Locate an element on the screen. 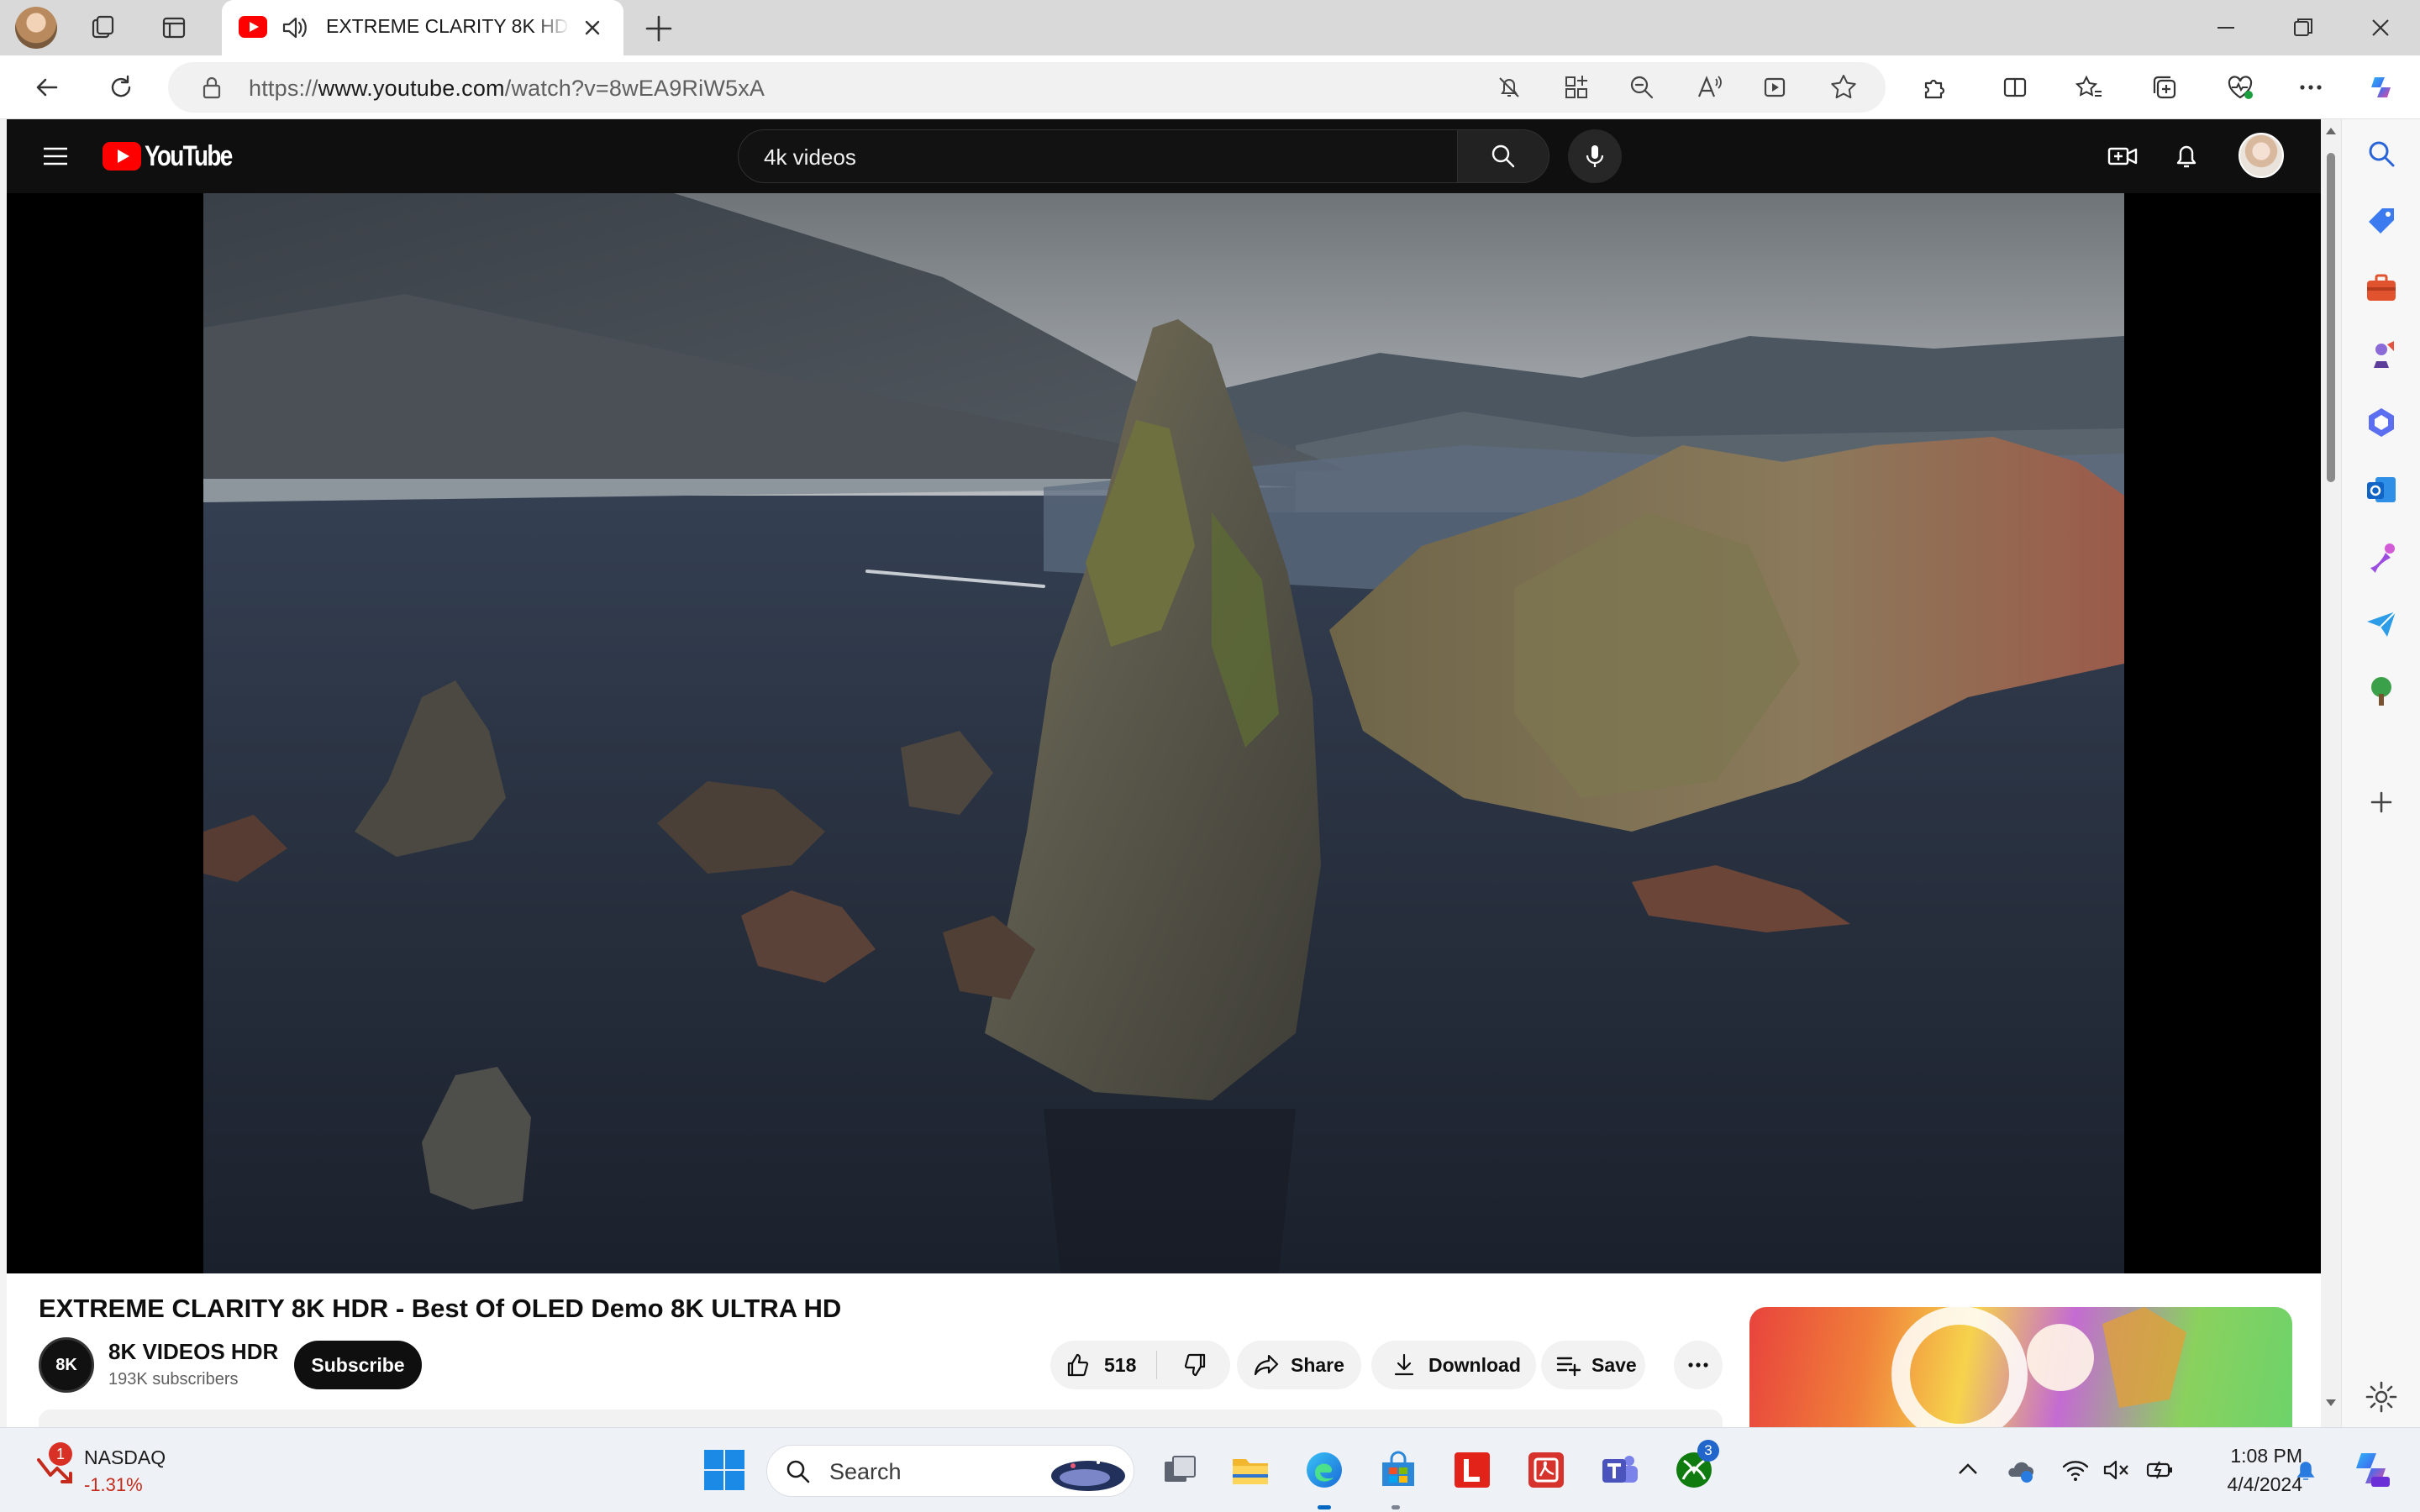  browser-profile-avatar is located at coordinates (36, 28).